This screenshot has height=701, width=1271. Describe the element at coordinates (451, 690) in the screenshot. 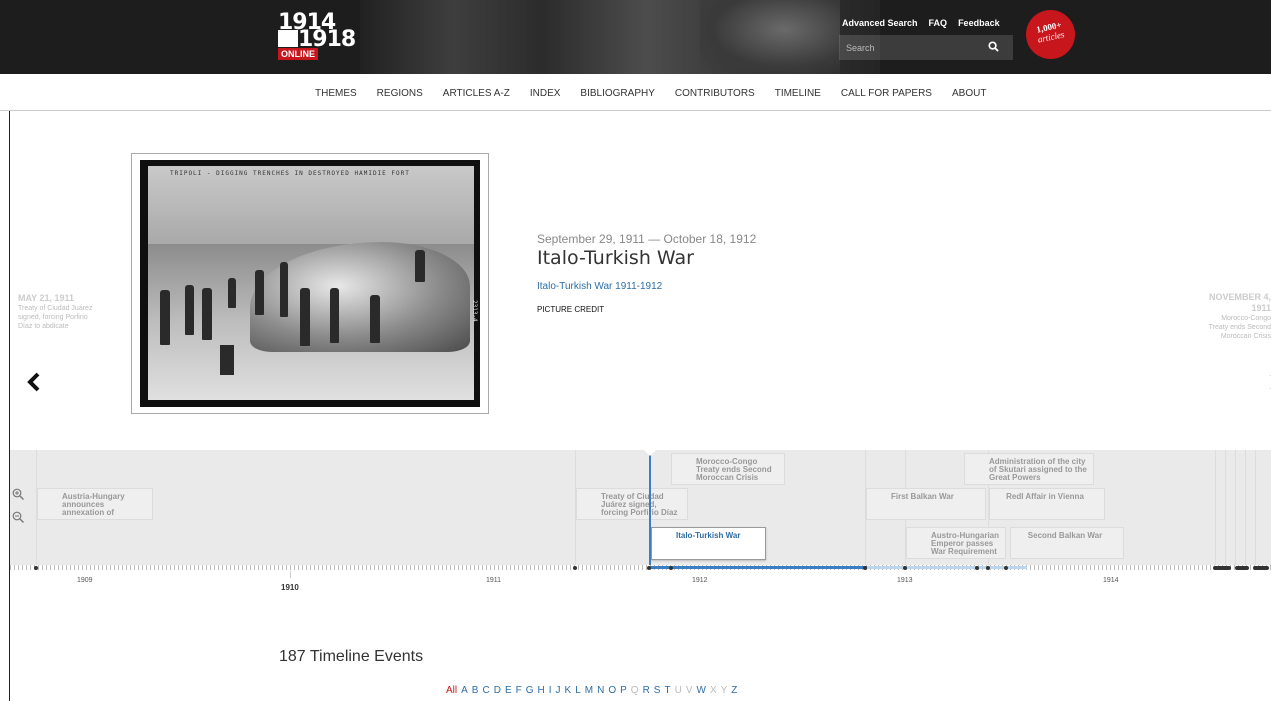

I see `letter-filter-all: All` at that location.